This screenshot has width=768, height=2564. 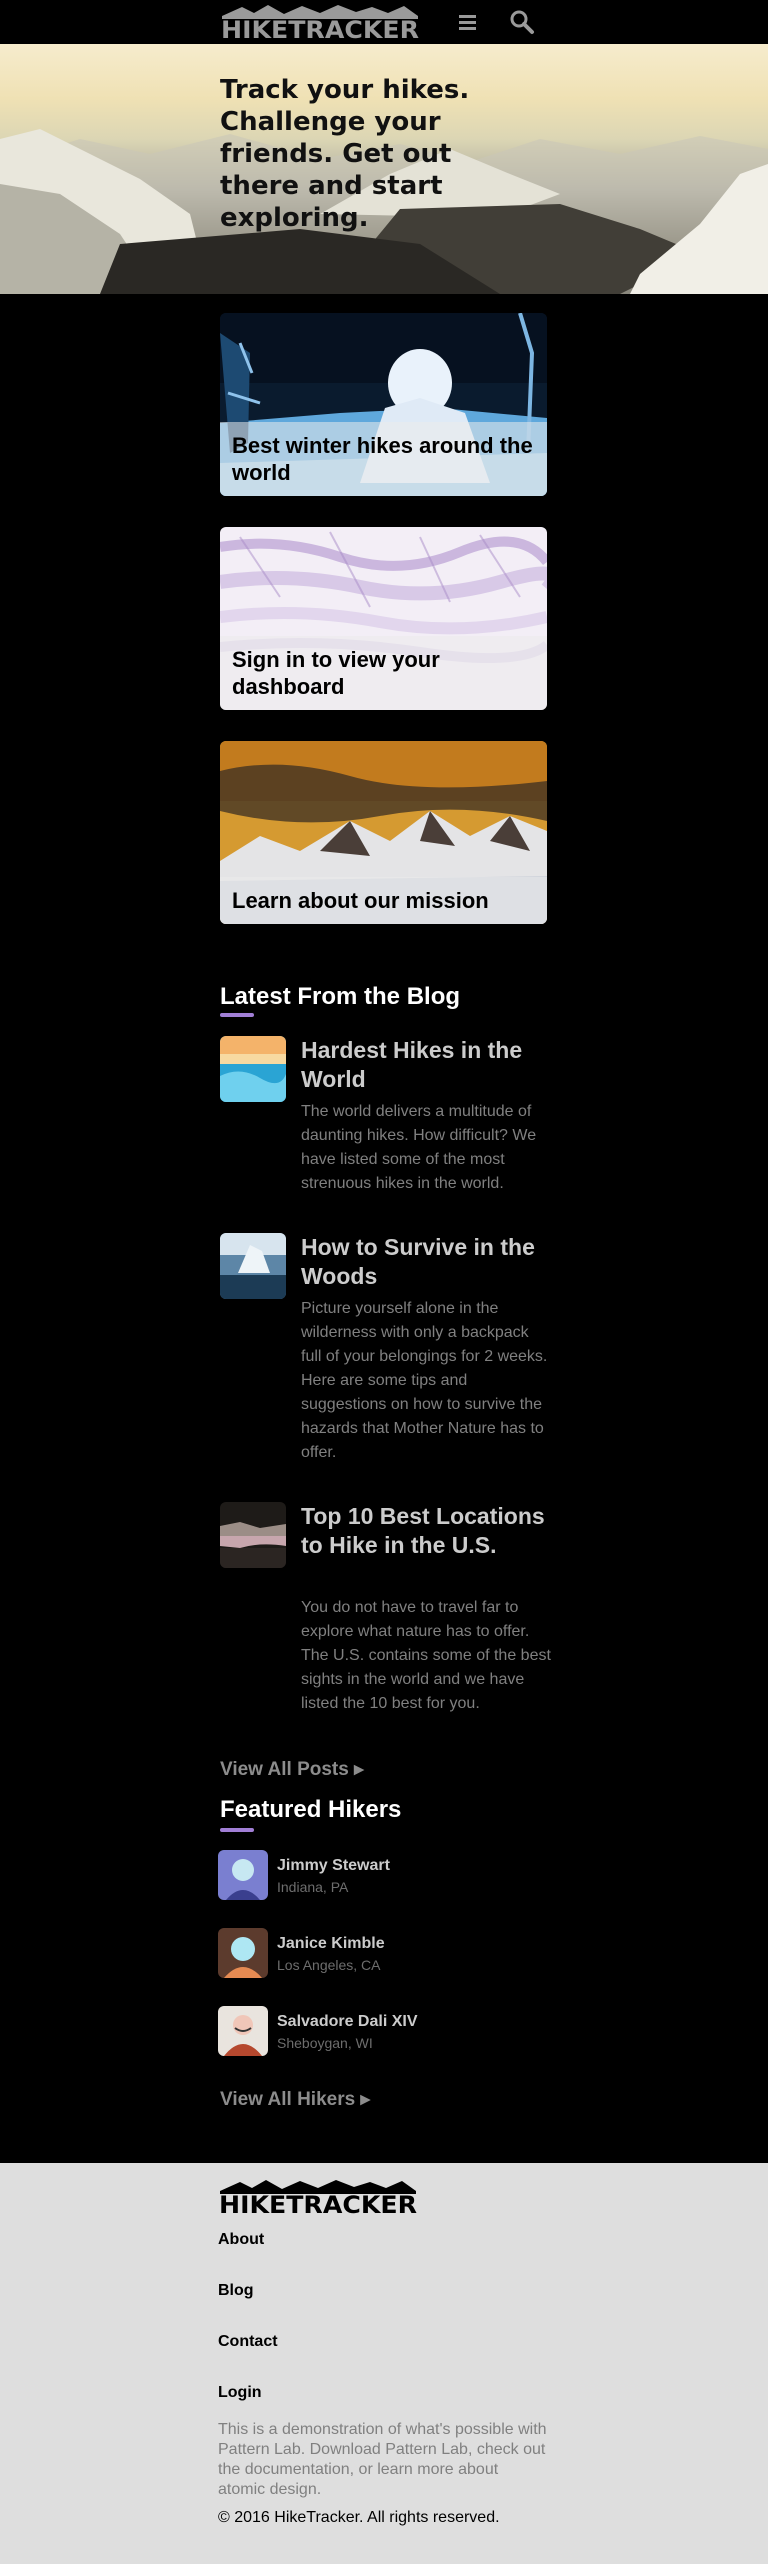 I want to click on card-label: Best winter hikes around the world, so click(x=383, y=459).